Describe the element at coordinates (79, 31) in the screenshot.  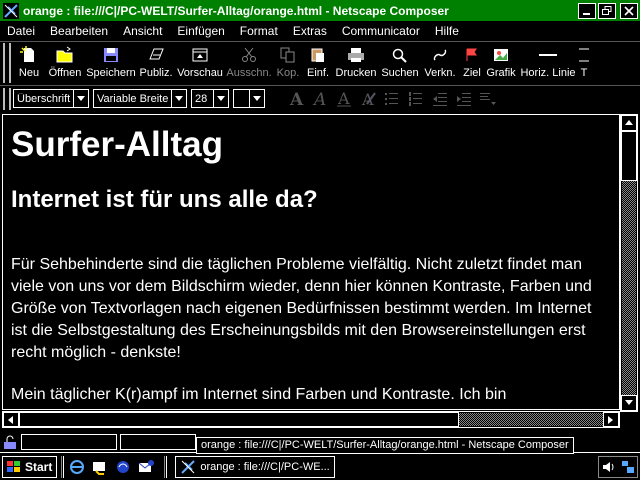
I see `menu-bearbeiten: Bearbeiten` at that location.